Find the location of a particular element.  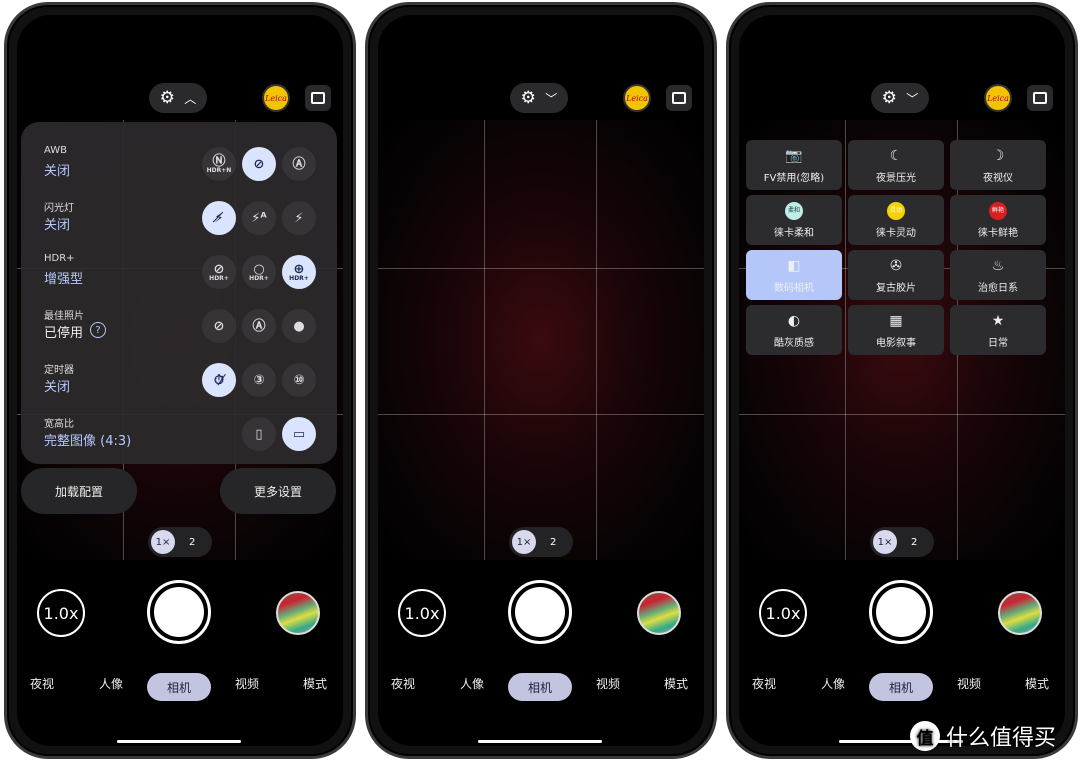

filter-label: 徕卡灵动 is located at coordinates (896, 233).